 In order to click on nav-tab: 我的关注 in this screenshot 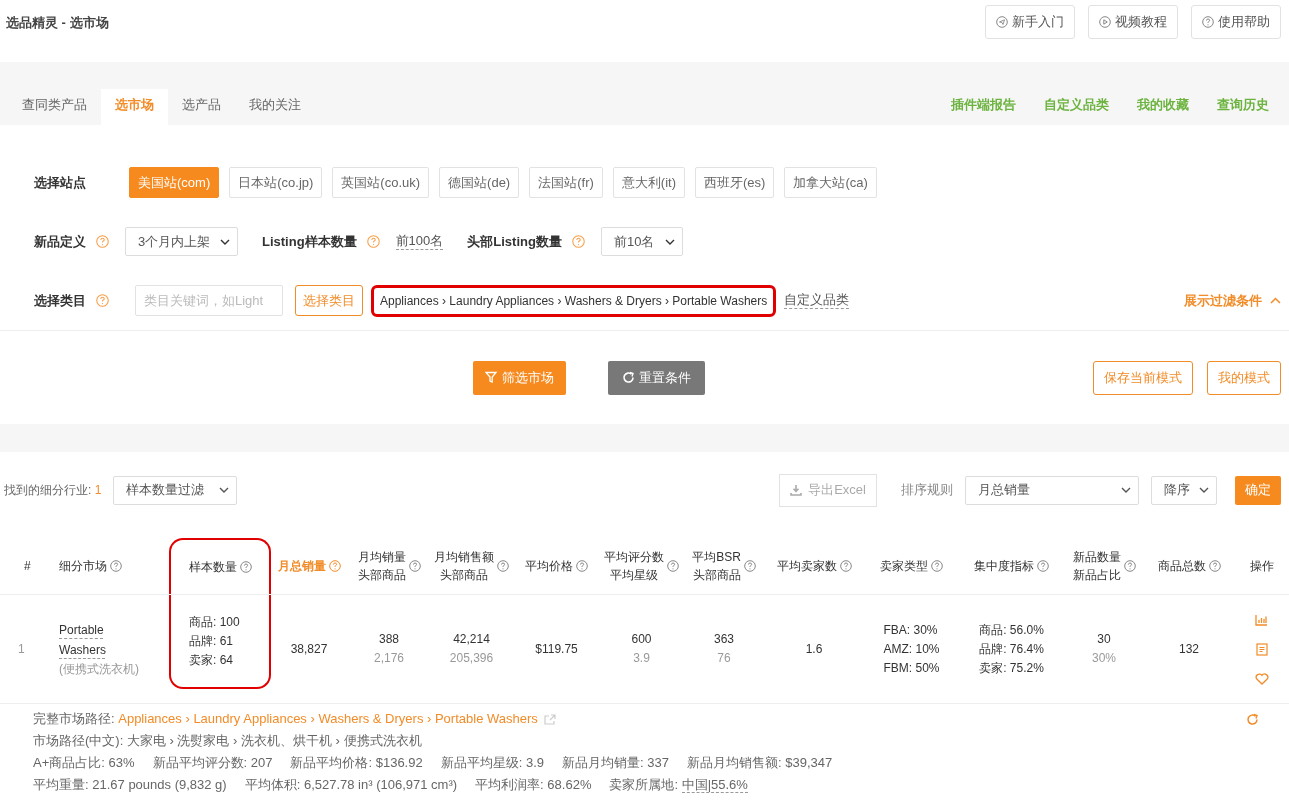, I will do `click(275, 107)`.